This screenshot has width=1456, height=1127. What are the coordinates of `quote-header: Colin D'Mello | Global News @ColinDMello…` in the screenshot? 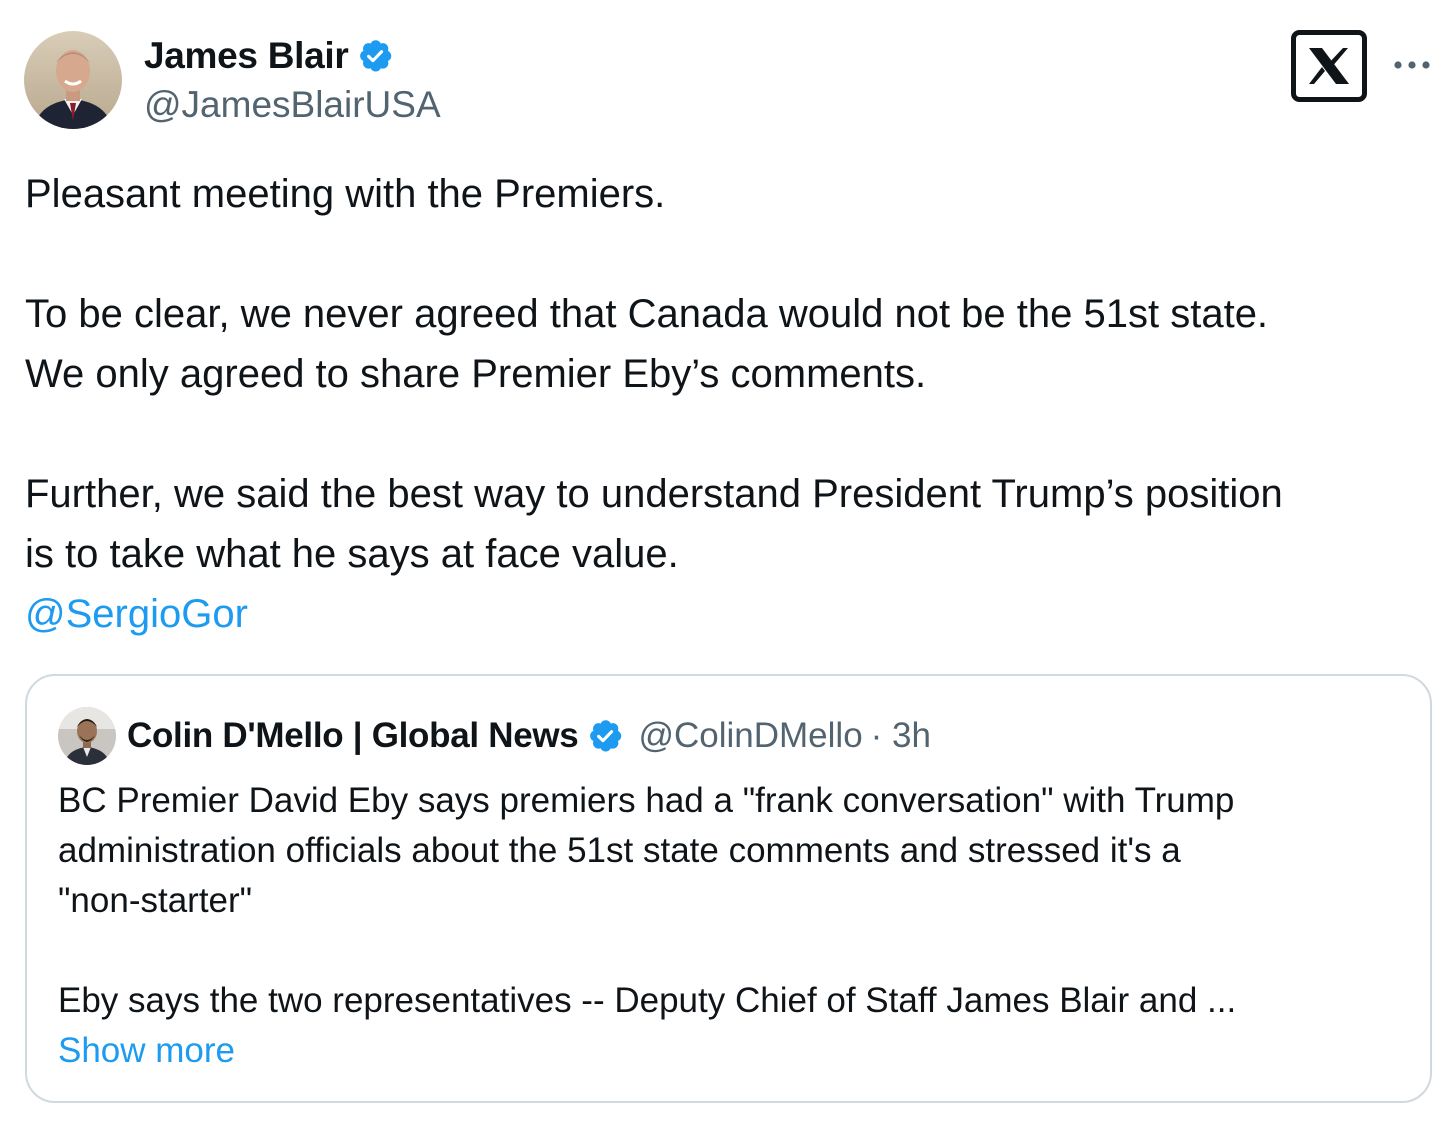 It's located at (529, 736).